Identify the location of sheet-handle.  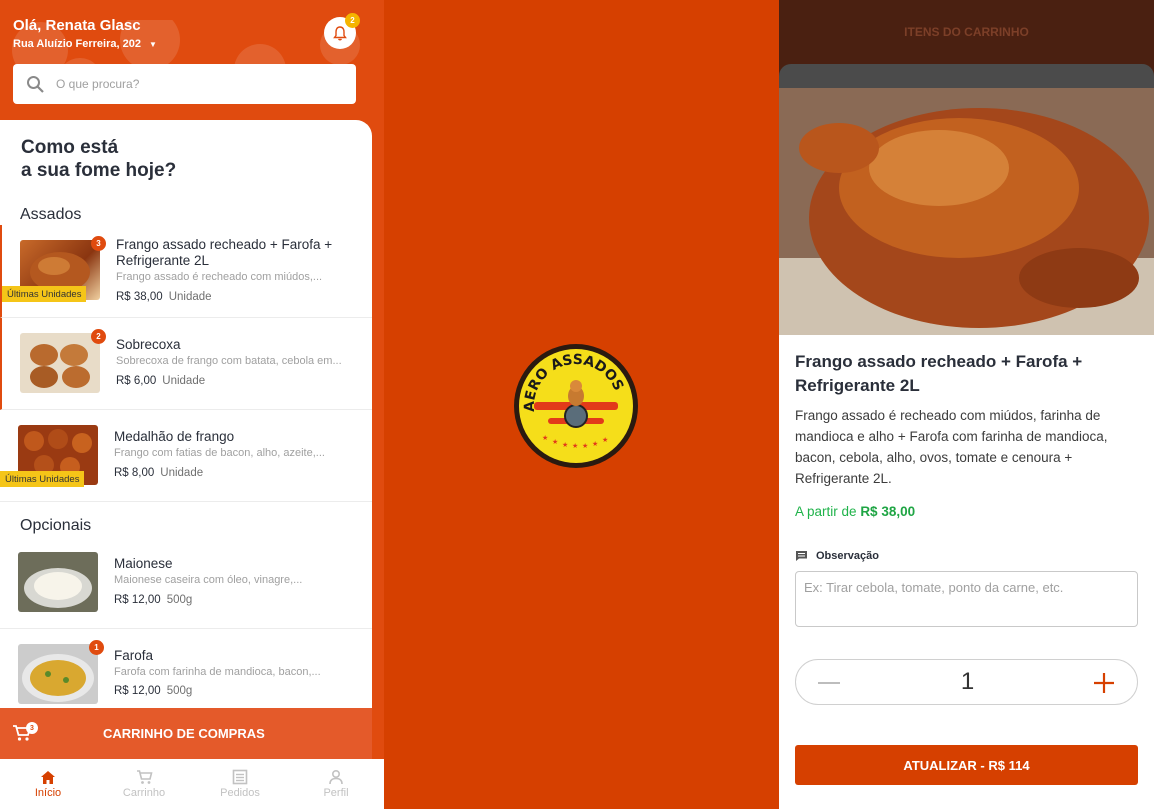
(966, 76).